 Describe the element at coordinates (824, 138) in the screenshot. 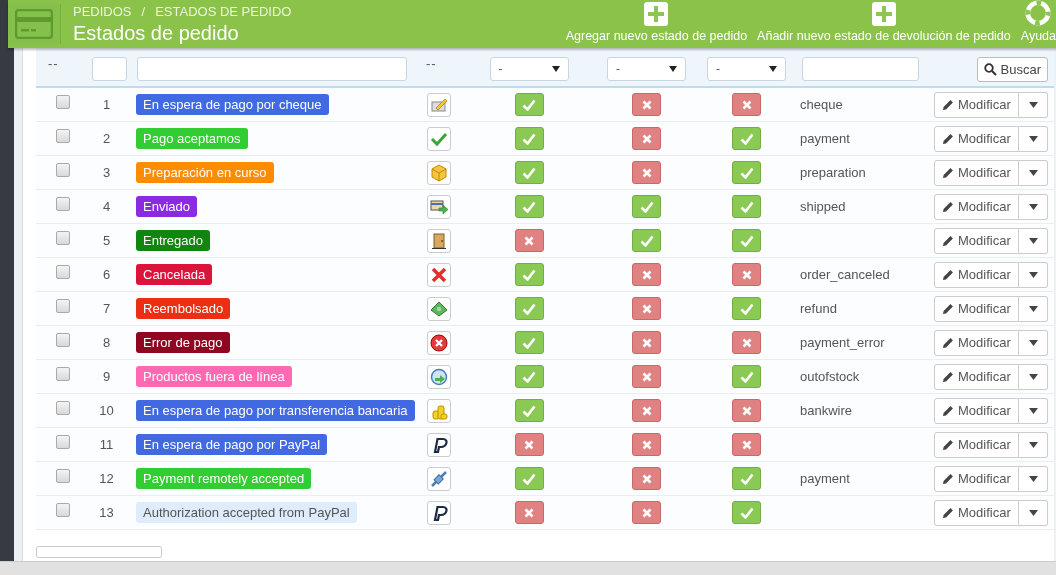

I see `template-cell-text: payment` at that location.